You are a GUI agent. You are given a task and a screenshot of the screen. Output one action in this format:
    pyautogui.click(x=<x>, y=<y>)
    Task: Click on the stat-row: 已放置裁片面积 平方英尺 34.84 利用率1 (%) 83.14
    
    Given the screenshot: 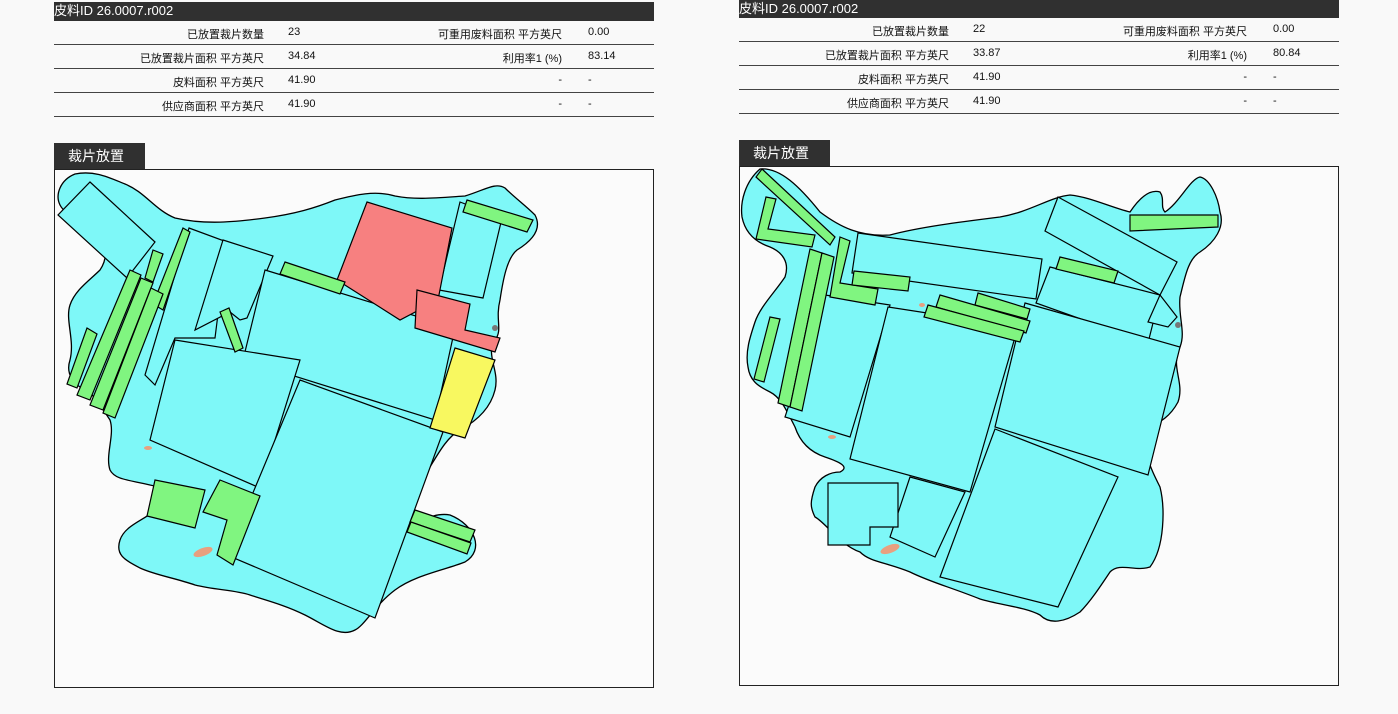 What is the action you would take?
    pyautogui.click(x=354, y=57)
    